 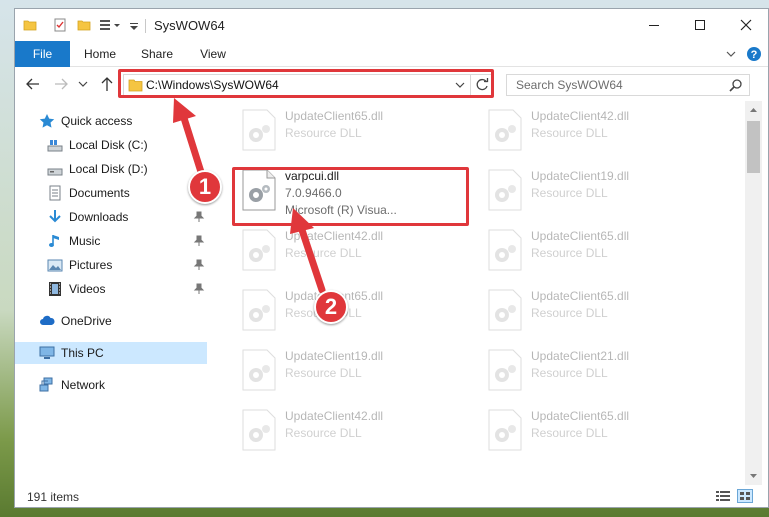 What do you see at coordinates (654, 25) in the screenshot?
I see `minimize-button` at bounding box center [654, 25].